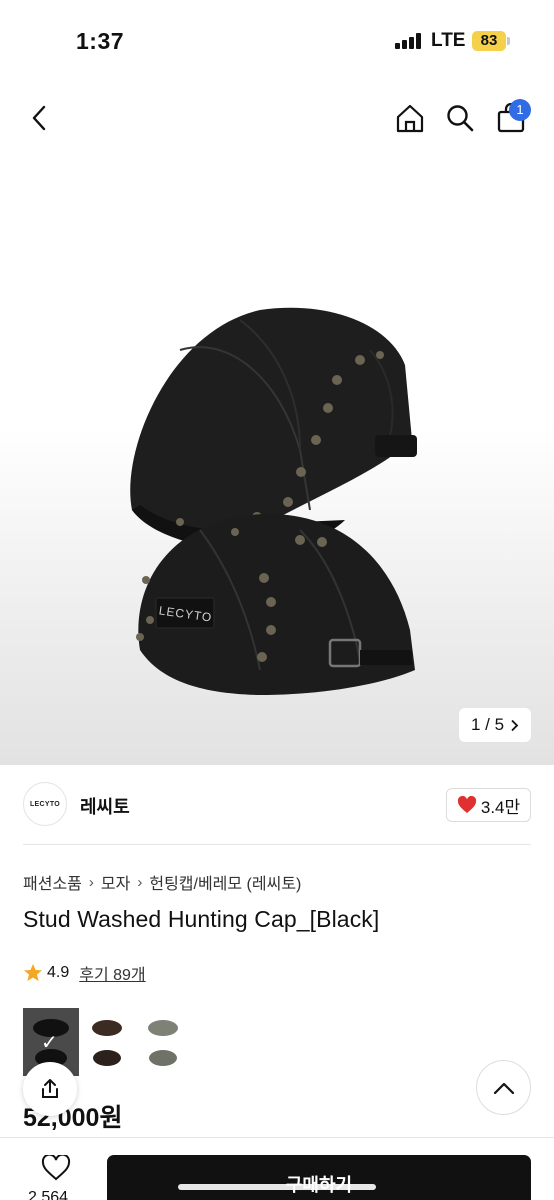  What do you see at coordinates (508, 41) in the screenshot?
I see `battery-cap` at bounding box center [508, 41].